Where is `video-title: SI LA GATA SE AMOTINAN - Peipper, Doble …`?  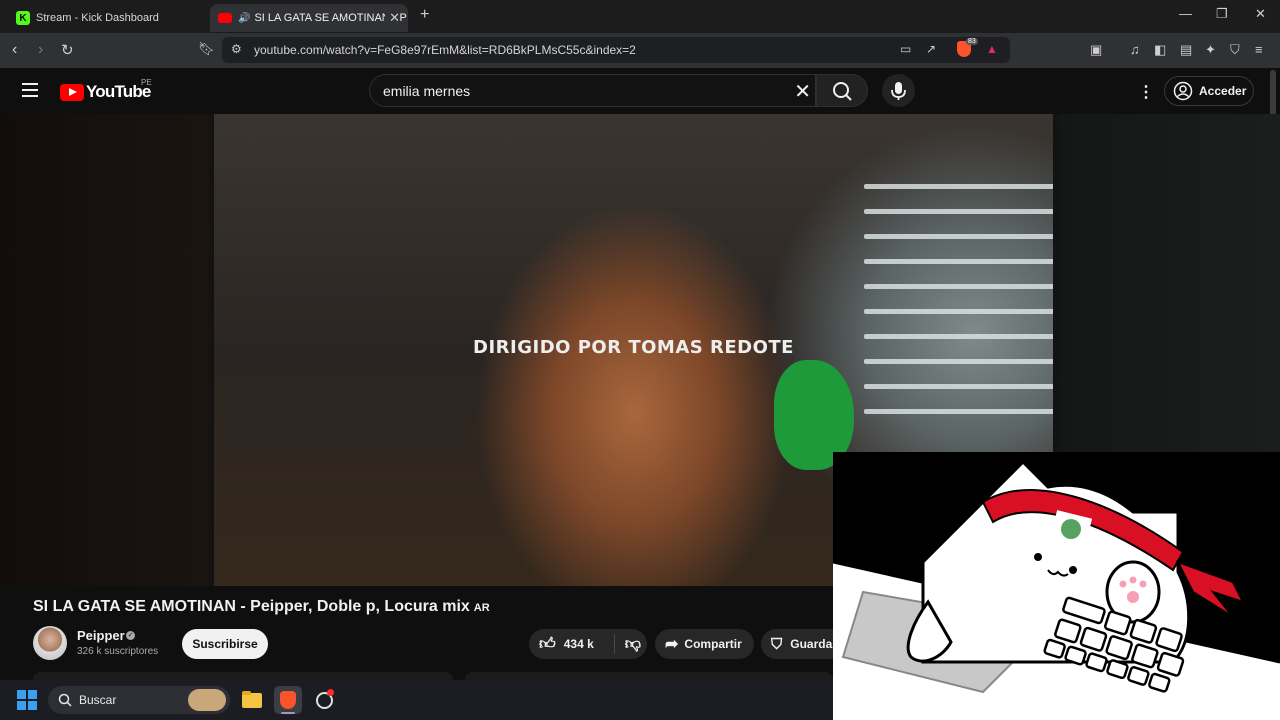
video-title: SI LA GATA SE AMOTINAN - Peipper, Doble … is located at coordinates (261, 607).